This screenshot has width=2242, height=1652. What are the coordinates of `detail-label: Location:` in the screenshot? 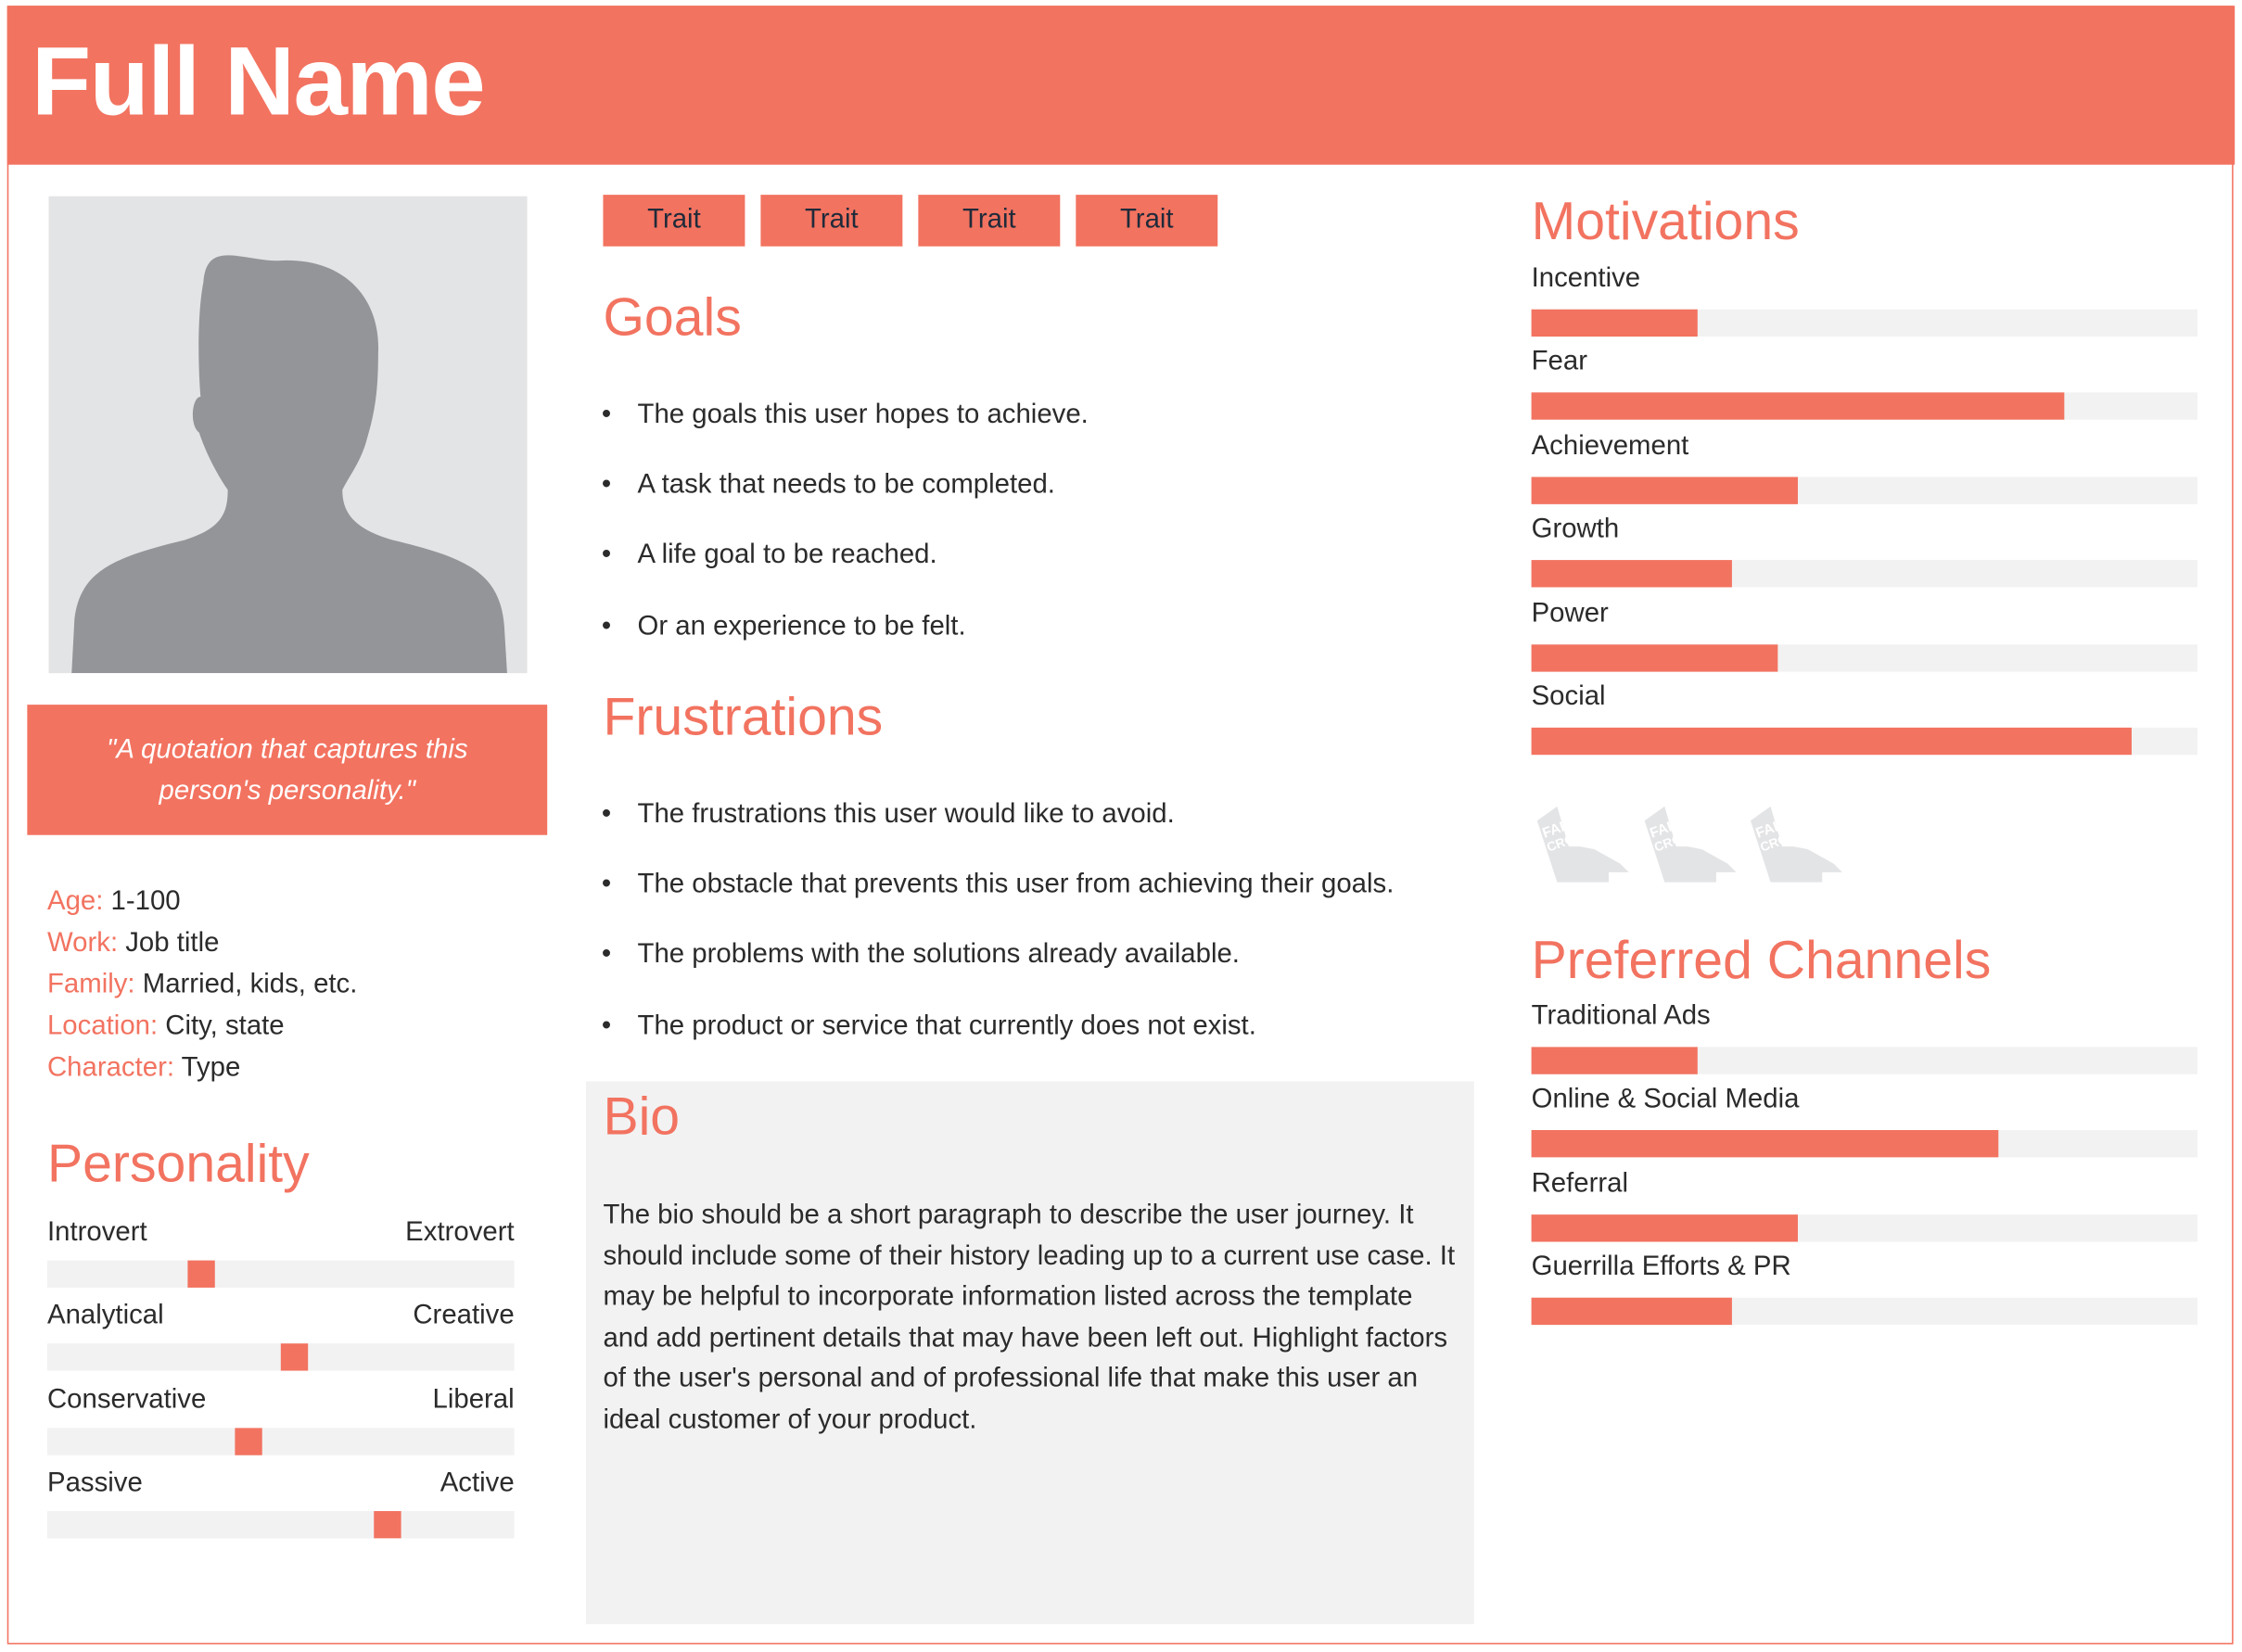 It's located at (102, 1026).